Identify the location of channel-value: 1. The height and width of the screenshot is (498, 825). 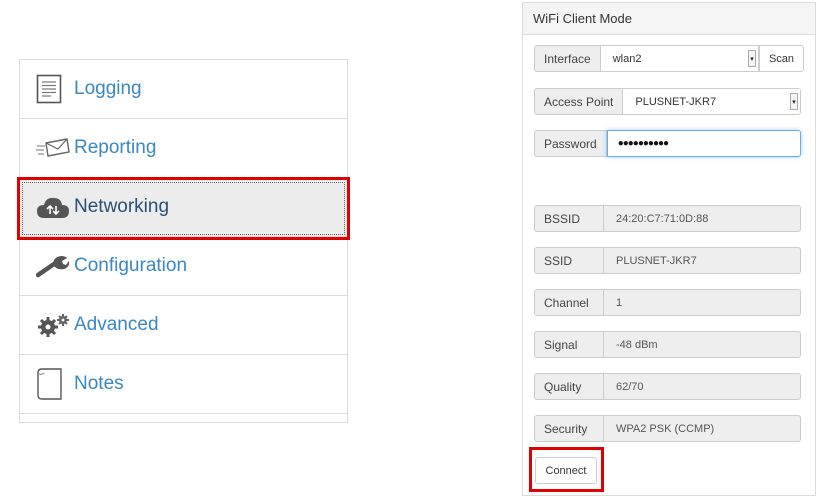
(702, 302).